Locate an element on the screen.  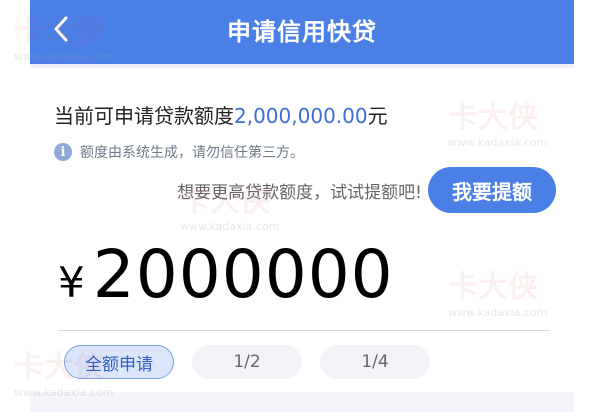
bottom-band is located at coordinates (302, 402).